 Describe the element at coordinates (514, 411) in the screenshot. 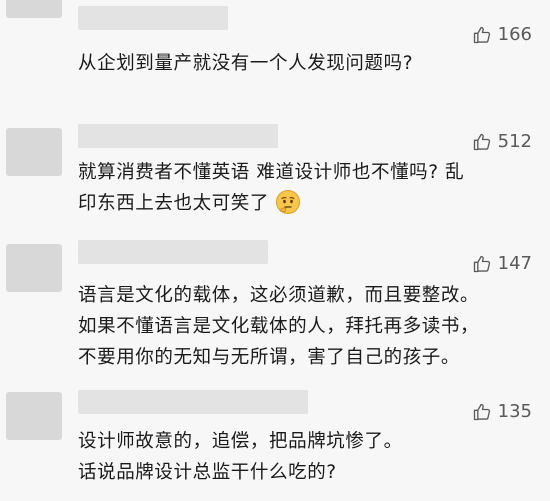

I see `like-count: 135` at that location.